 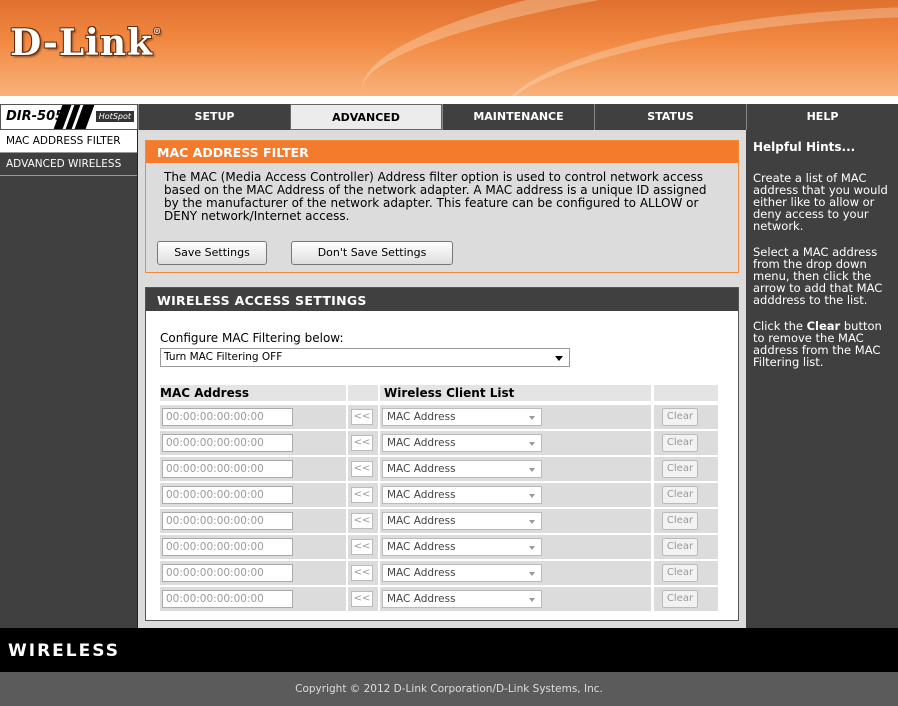 I want to click on wireless-brand-text: WIRELESS, so click(x=64, y=651).